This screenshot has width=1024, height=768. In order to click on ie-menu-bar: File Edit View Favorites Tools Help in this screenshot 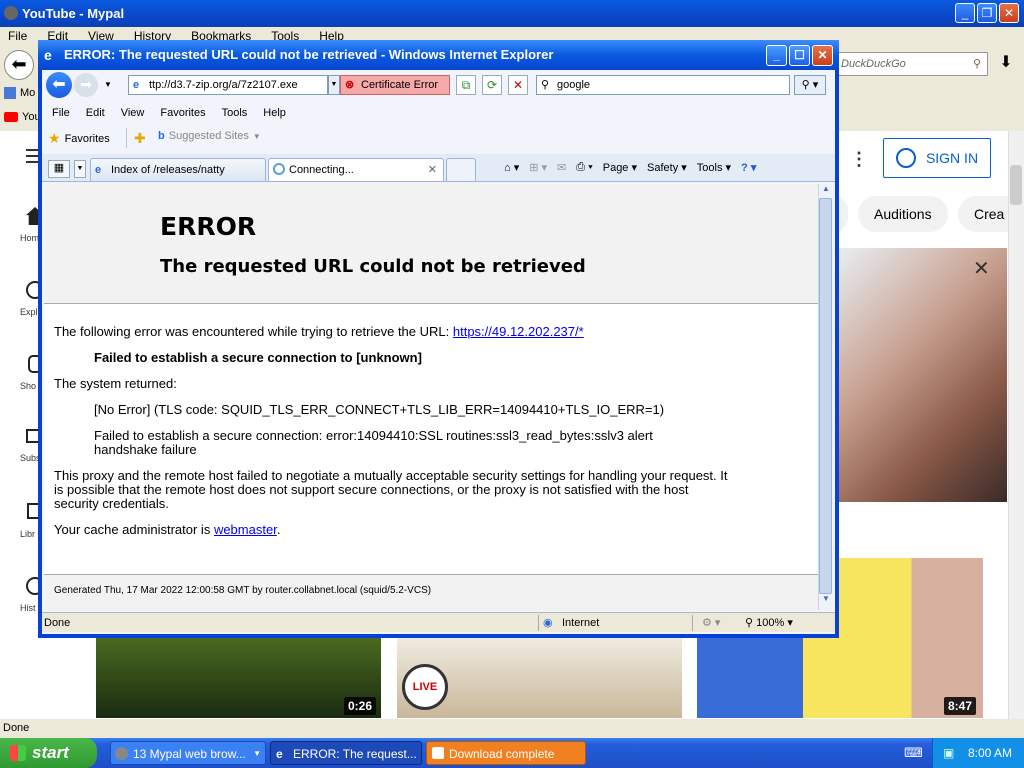, I will do `click(438, 113)`.